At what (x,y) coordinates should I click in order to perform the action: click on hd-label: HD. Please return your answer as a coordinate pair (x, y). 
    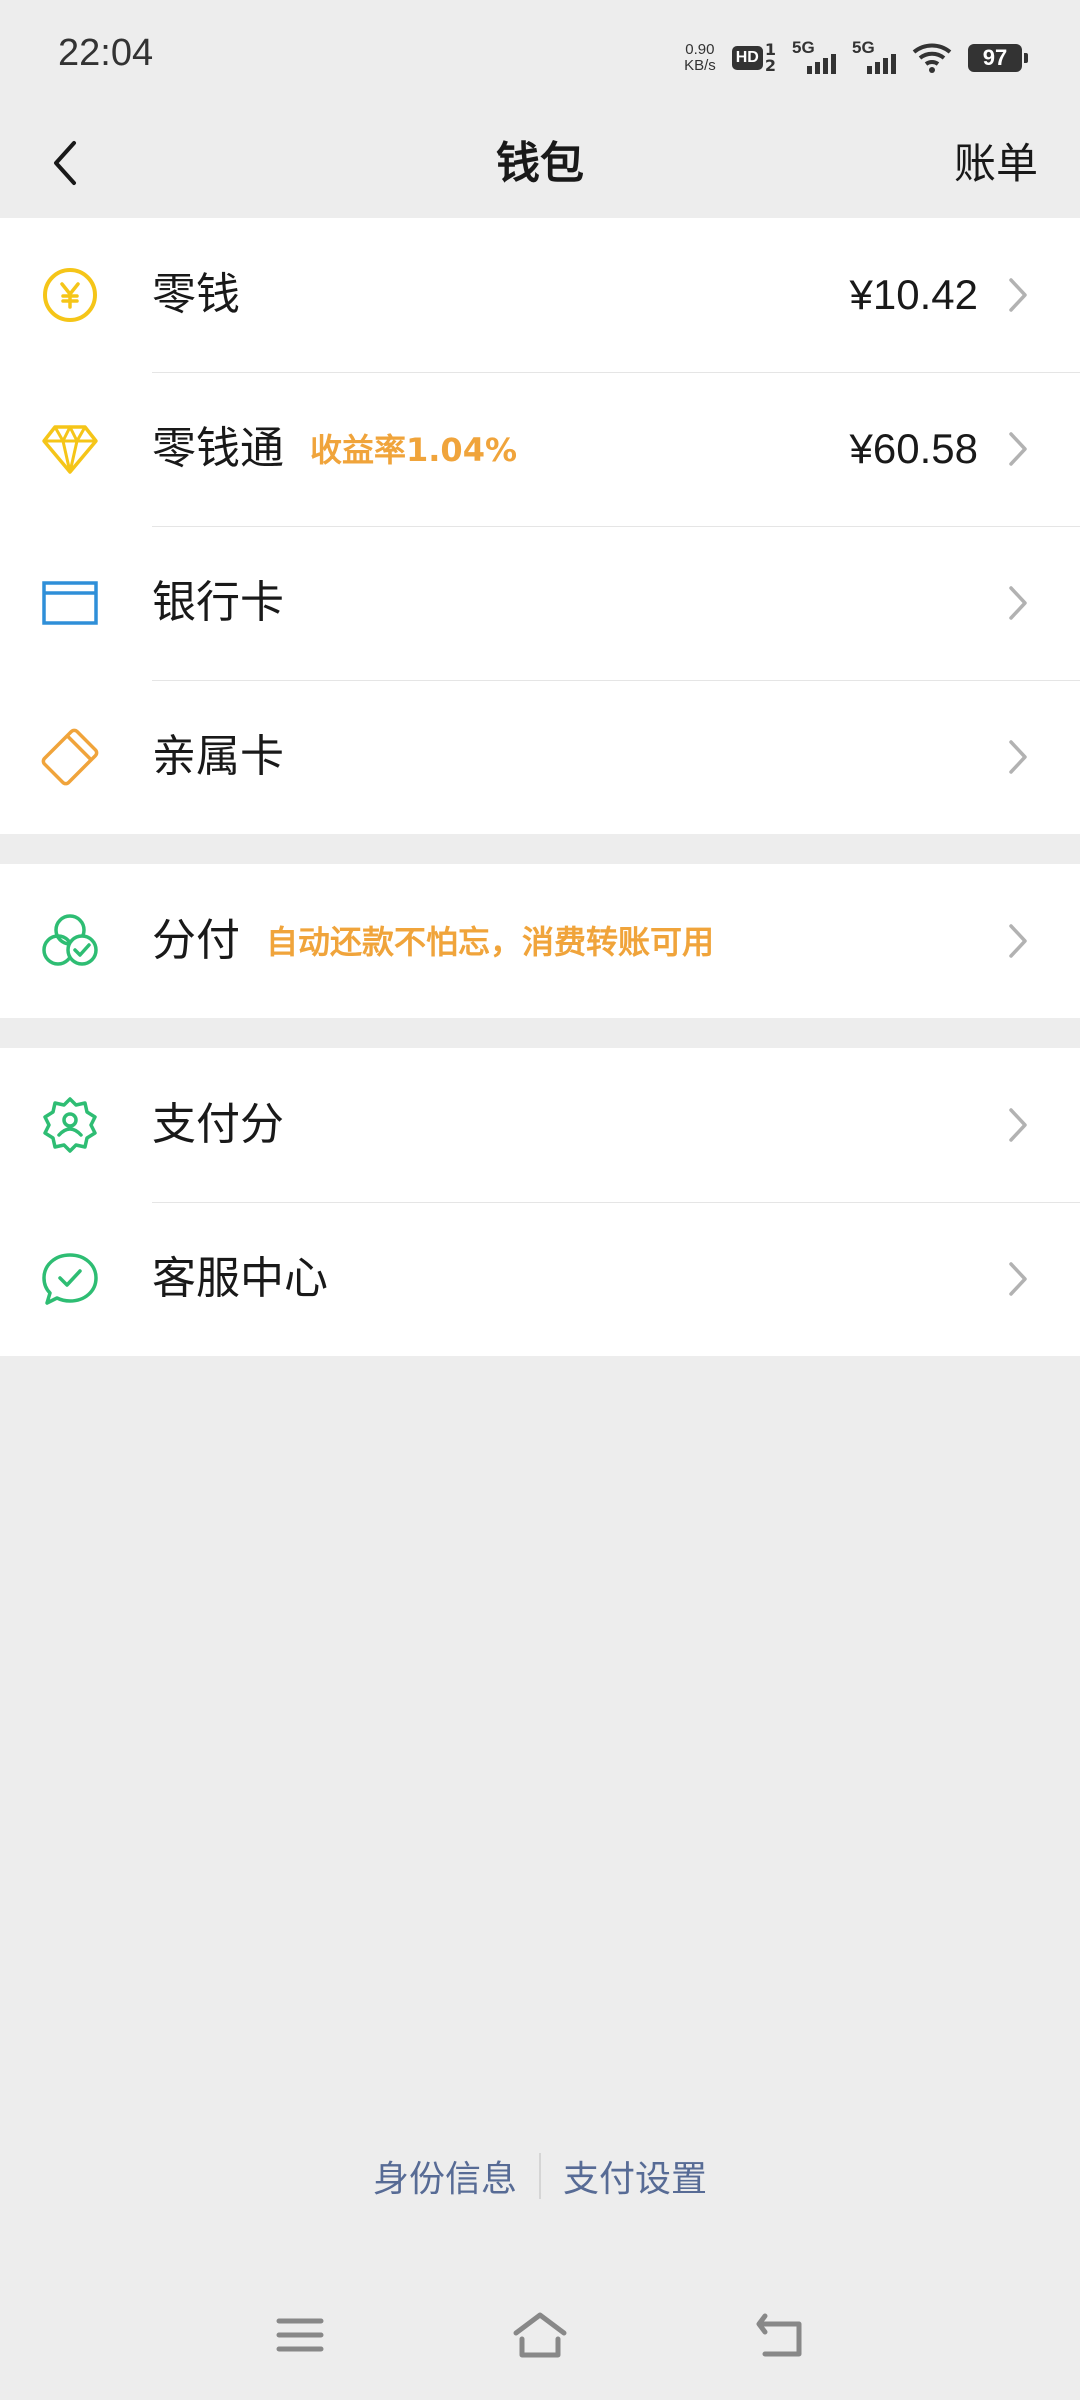
    Looking at the image, I should click on (747, 58).